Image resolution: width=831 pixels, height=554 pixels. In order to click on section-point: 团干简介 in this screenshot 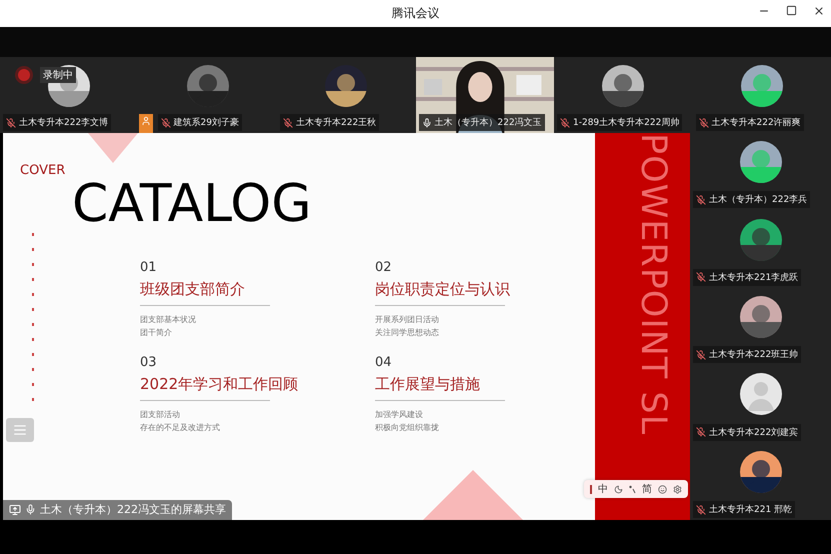, I will do `click(156, 333)`.